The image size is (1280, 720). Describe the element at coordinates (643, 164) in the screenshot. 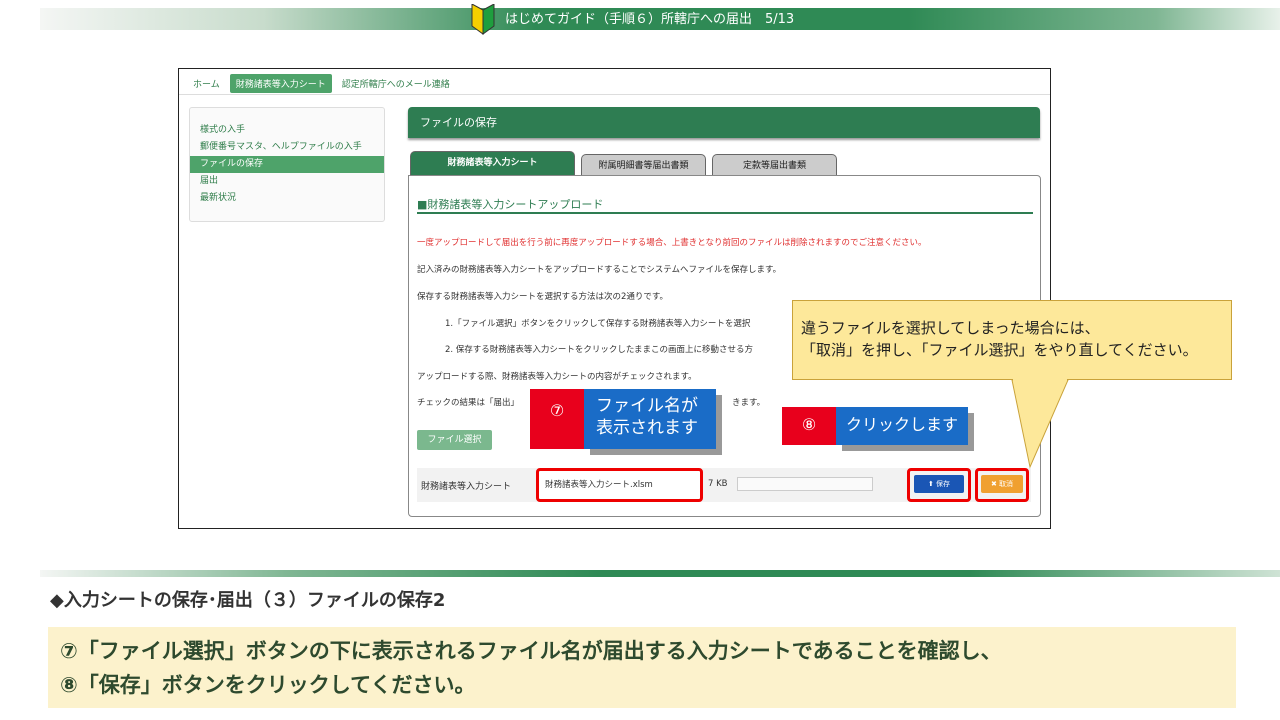

I see `tab-attachments: 附属明細書等届出書類` at that location.